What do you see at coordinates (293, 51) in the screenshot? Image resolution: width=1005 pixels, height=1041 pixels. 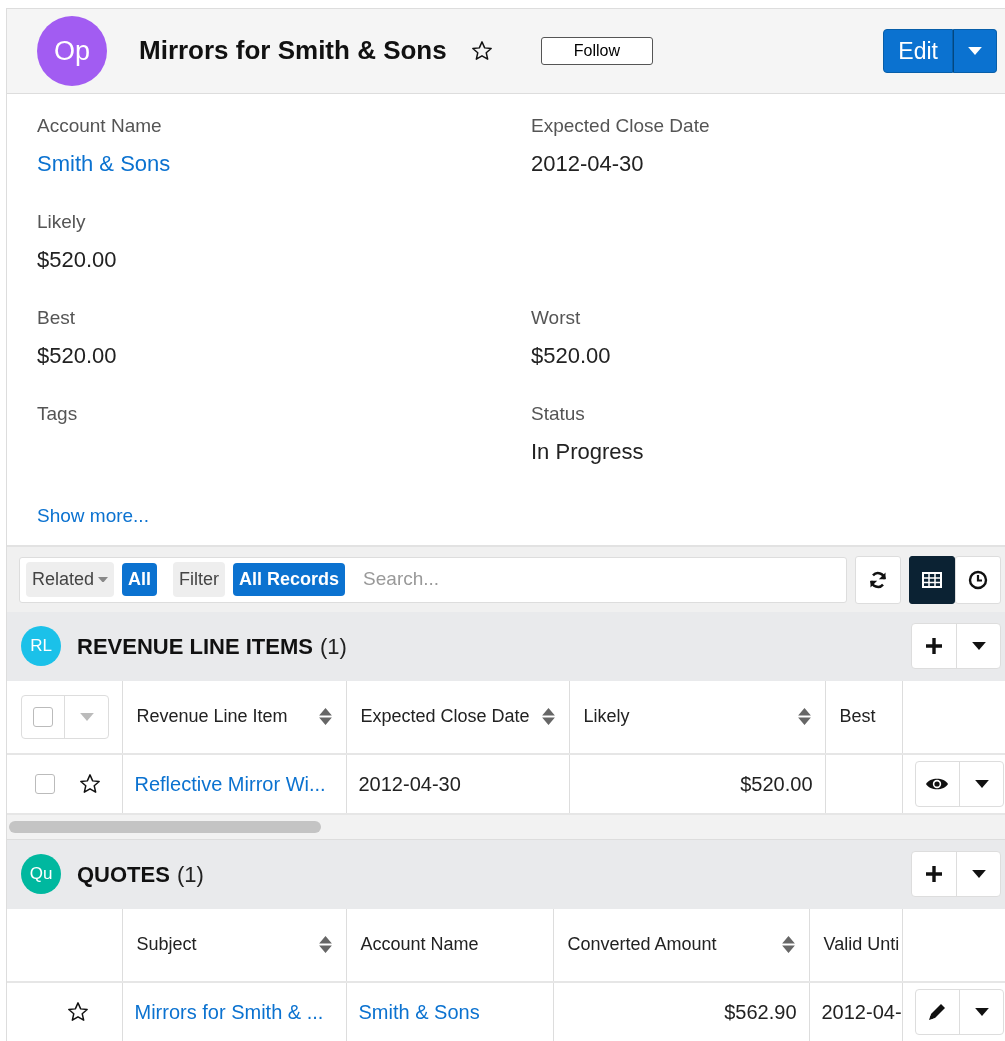 I see `record-title: Mirrors for Smith & Sons` at bounding box center [293, 51].